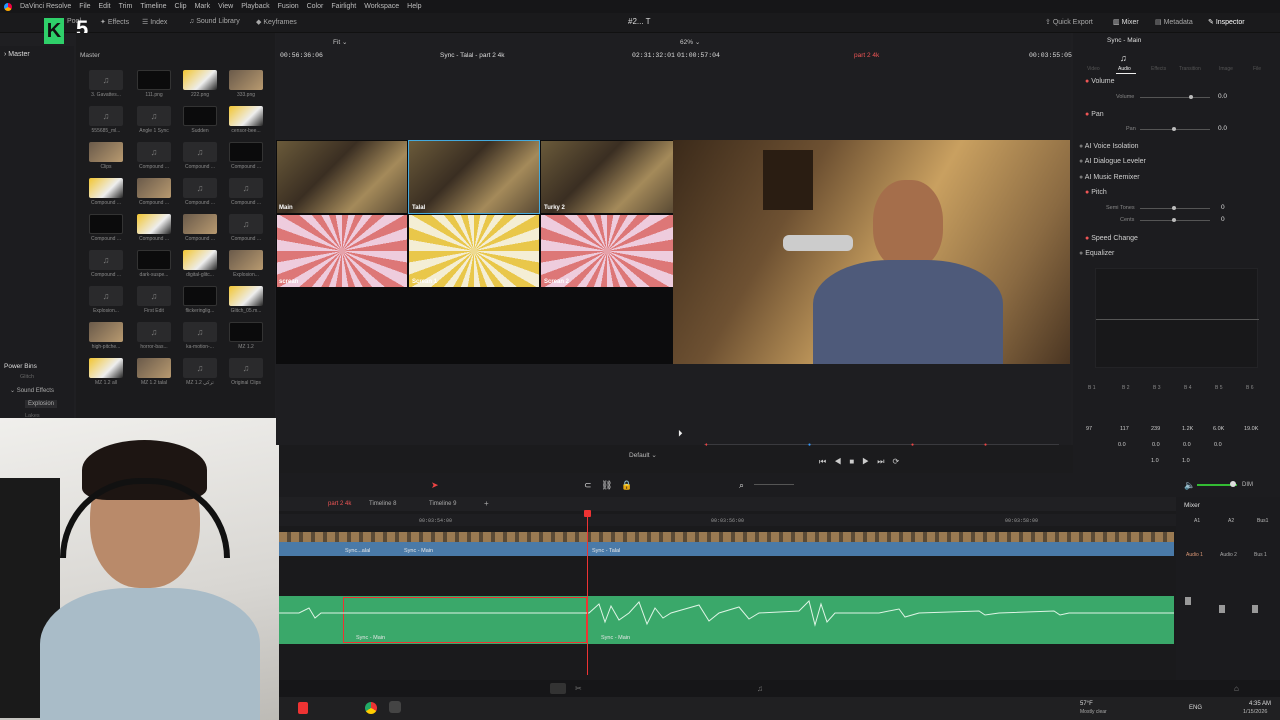 The width and height of the screenshot is (1280, 720). I want to click on snapping-icon: ⊂, so click(588, 485).